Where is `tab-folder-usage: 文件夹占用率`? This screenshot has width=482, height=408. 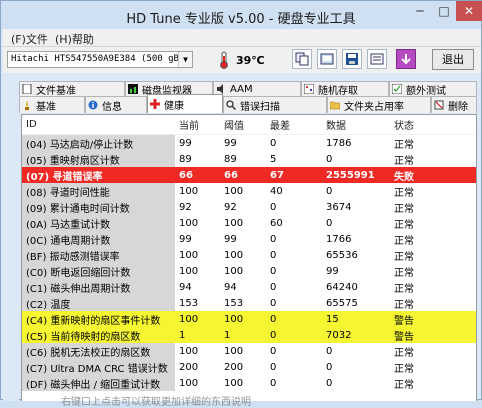 tab-folder-usage: 文件夹占用率 is located at coordinates (379, 104).